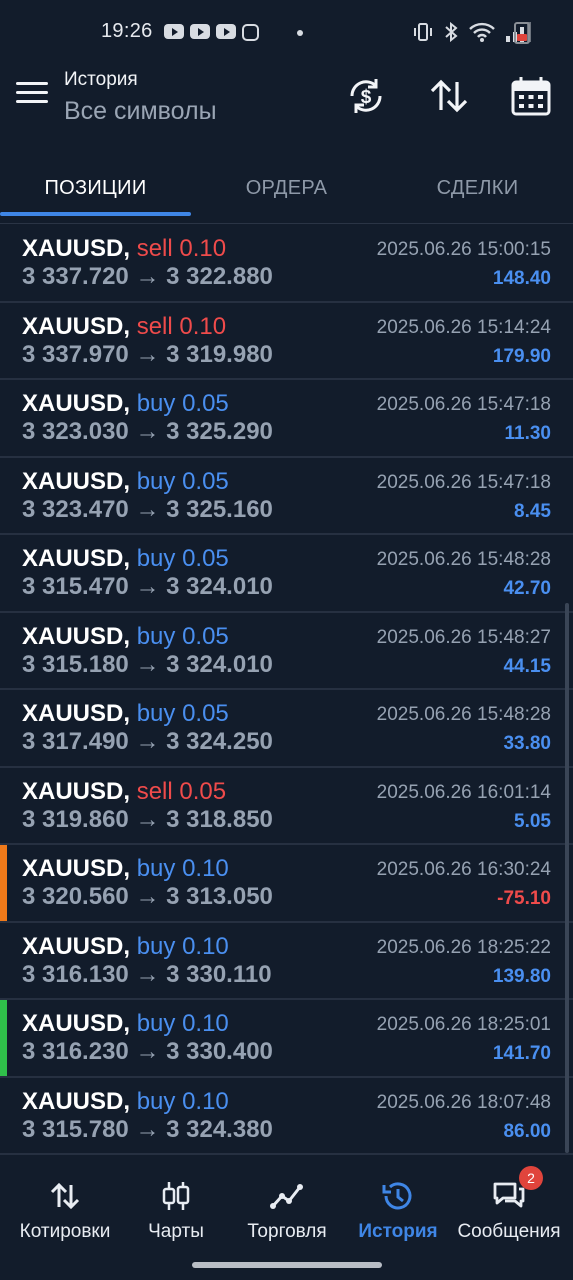 This screenshot has width=573, height=1280. Describe the element at coordinates (397, 1196) in the screenshot. I see `history-clock-icon` at that location.